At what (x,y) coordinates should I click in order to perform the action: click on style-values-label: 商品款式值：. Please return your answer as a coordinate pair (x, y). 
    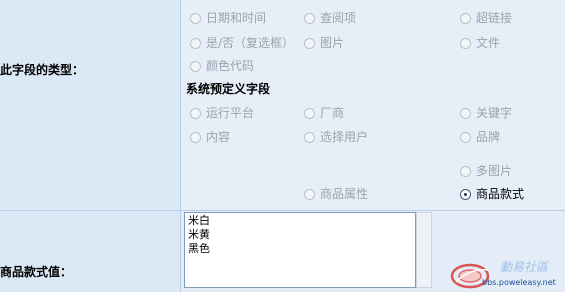
    Looking at the image, I should click on (36, 272).